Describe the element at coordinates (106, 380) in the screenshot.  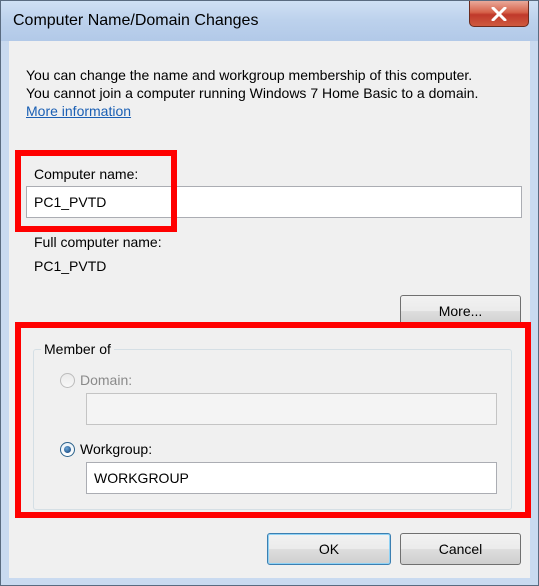
I see `domain-label: Domain:` at that location.